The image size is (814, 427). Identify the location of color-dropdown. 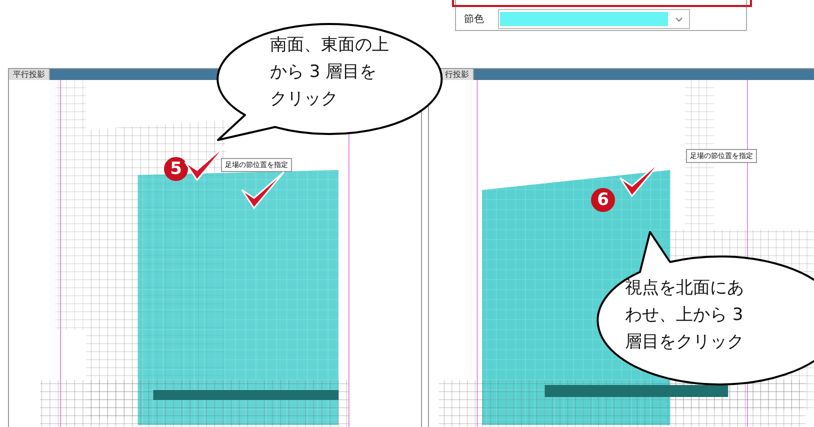
(594, 19).